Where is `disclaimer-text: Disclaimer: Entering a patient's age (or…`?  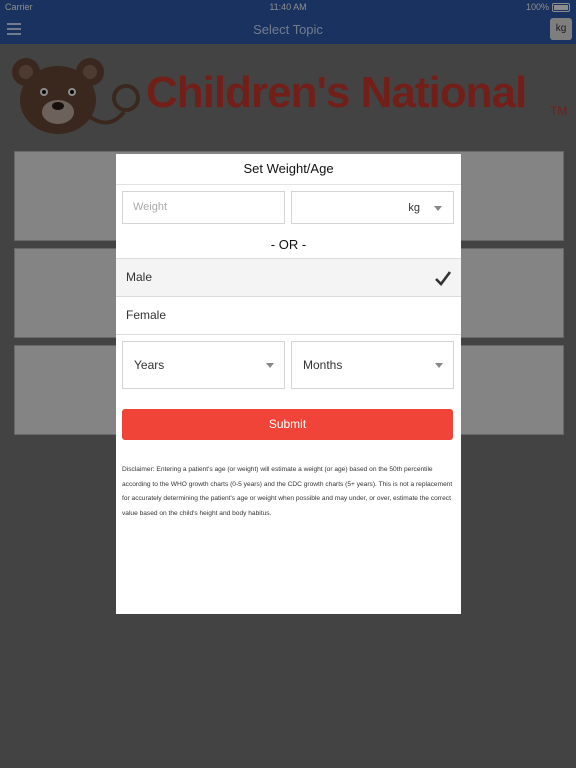
disclaimer-text: Disclaimer: Entering a patient's age (or… is located at coordinates (287, 491).